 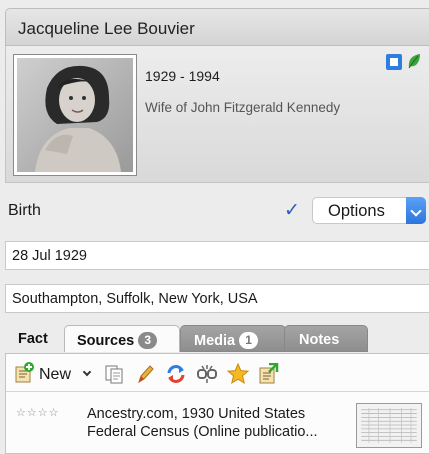 I want to click on place-field: Southampton, Suffolk, New York, USA, so click(x=217, y=298).